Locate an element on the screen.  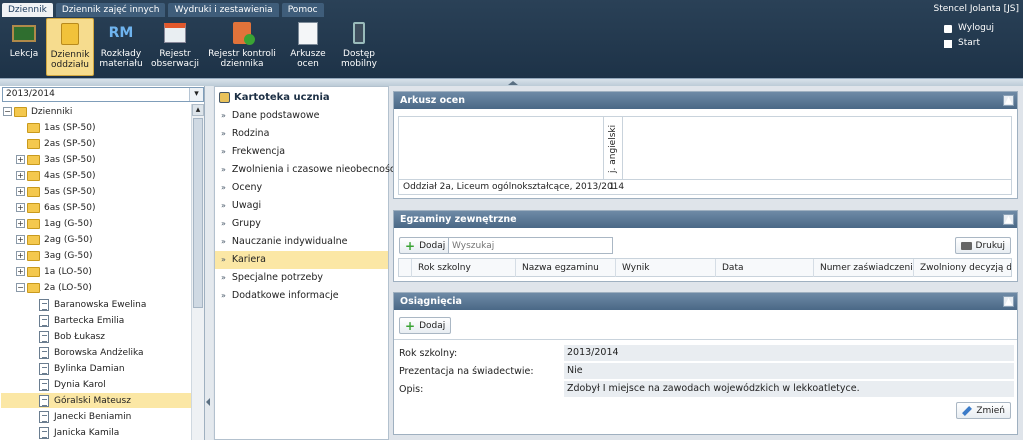
tree-student: Borowska Andżelika is located at coordinates (115, 352).